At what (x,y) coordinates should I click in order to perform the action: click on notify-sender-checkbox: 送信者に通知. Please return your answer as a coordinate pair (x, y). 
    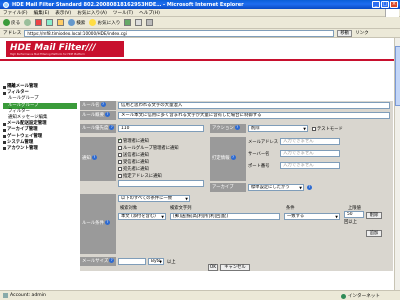
    Looking at the image, I should click on (133, 155).